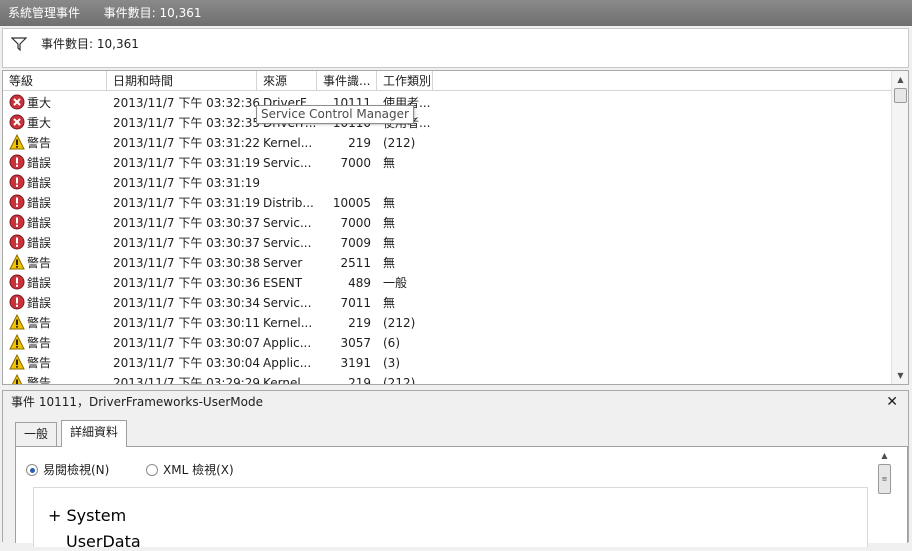  What do you see at coordinates (187, 343) in the screenshot?
I see `cell-date: 2013/11/7 下午 03:30:07` at bounding box center [187, 343].